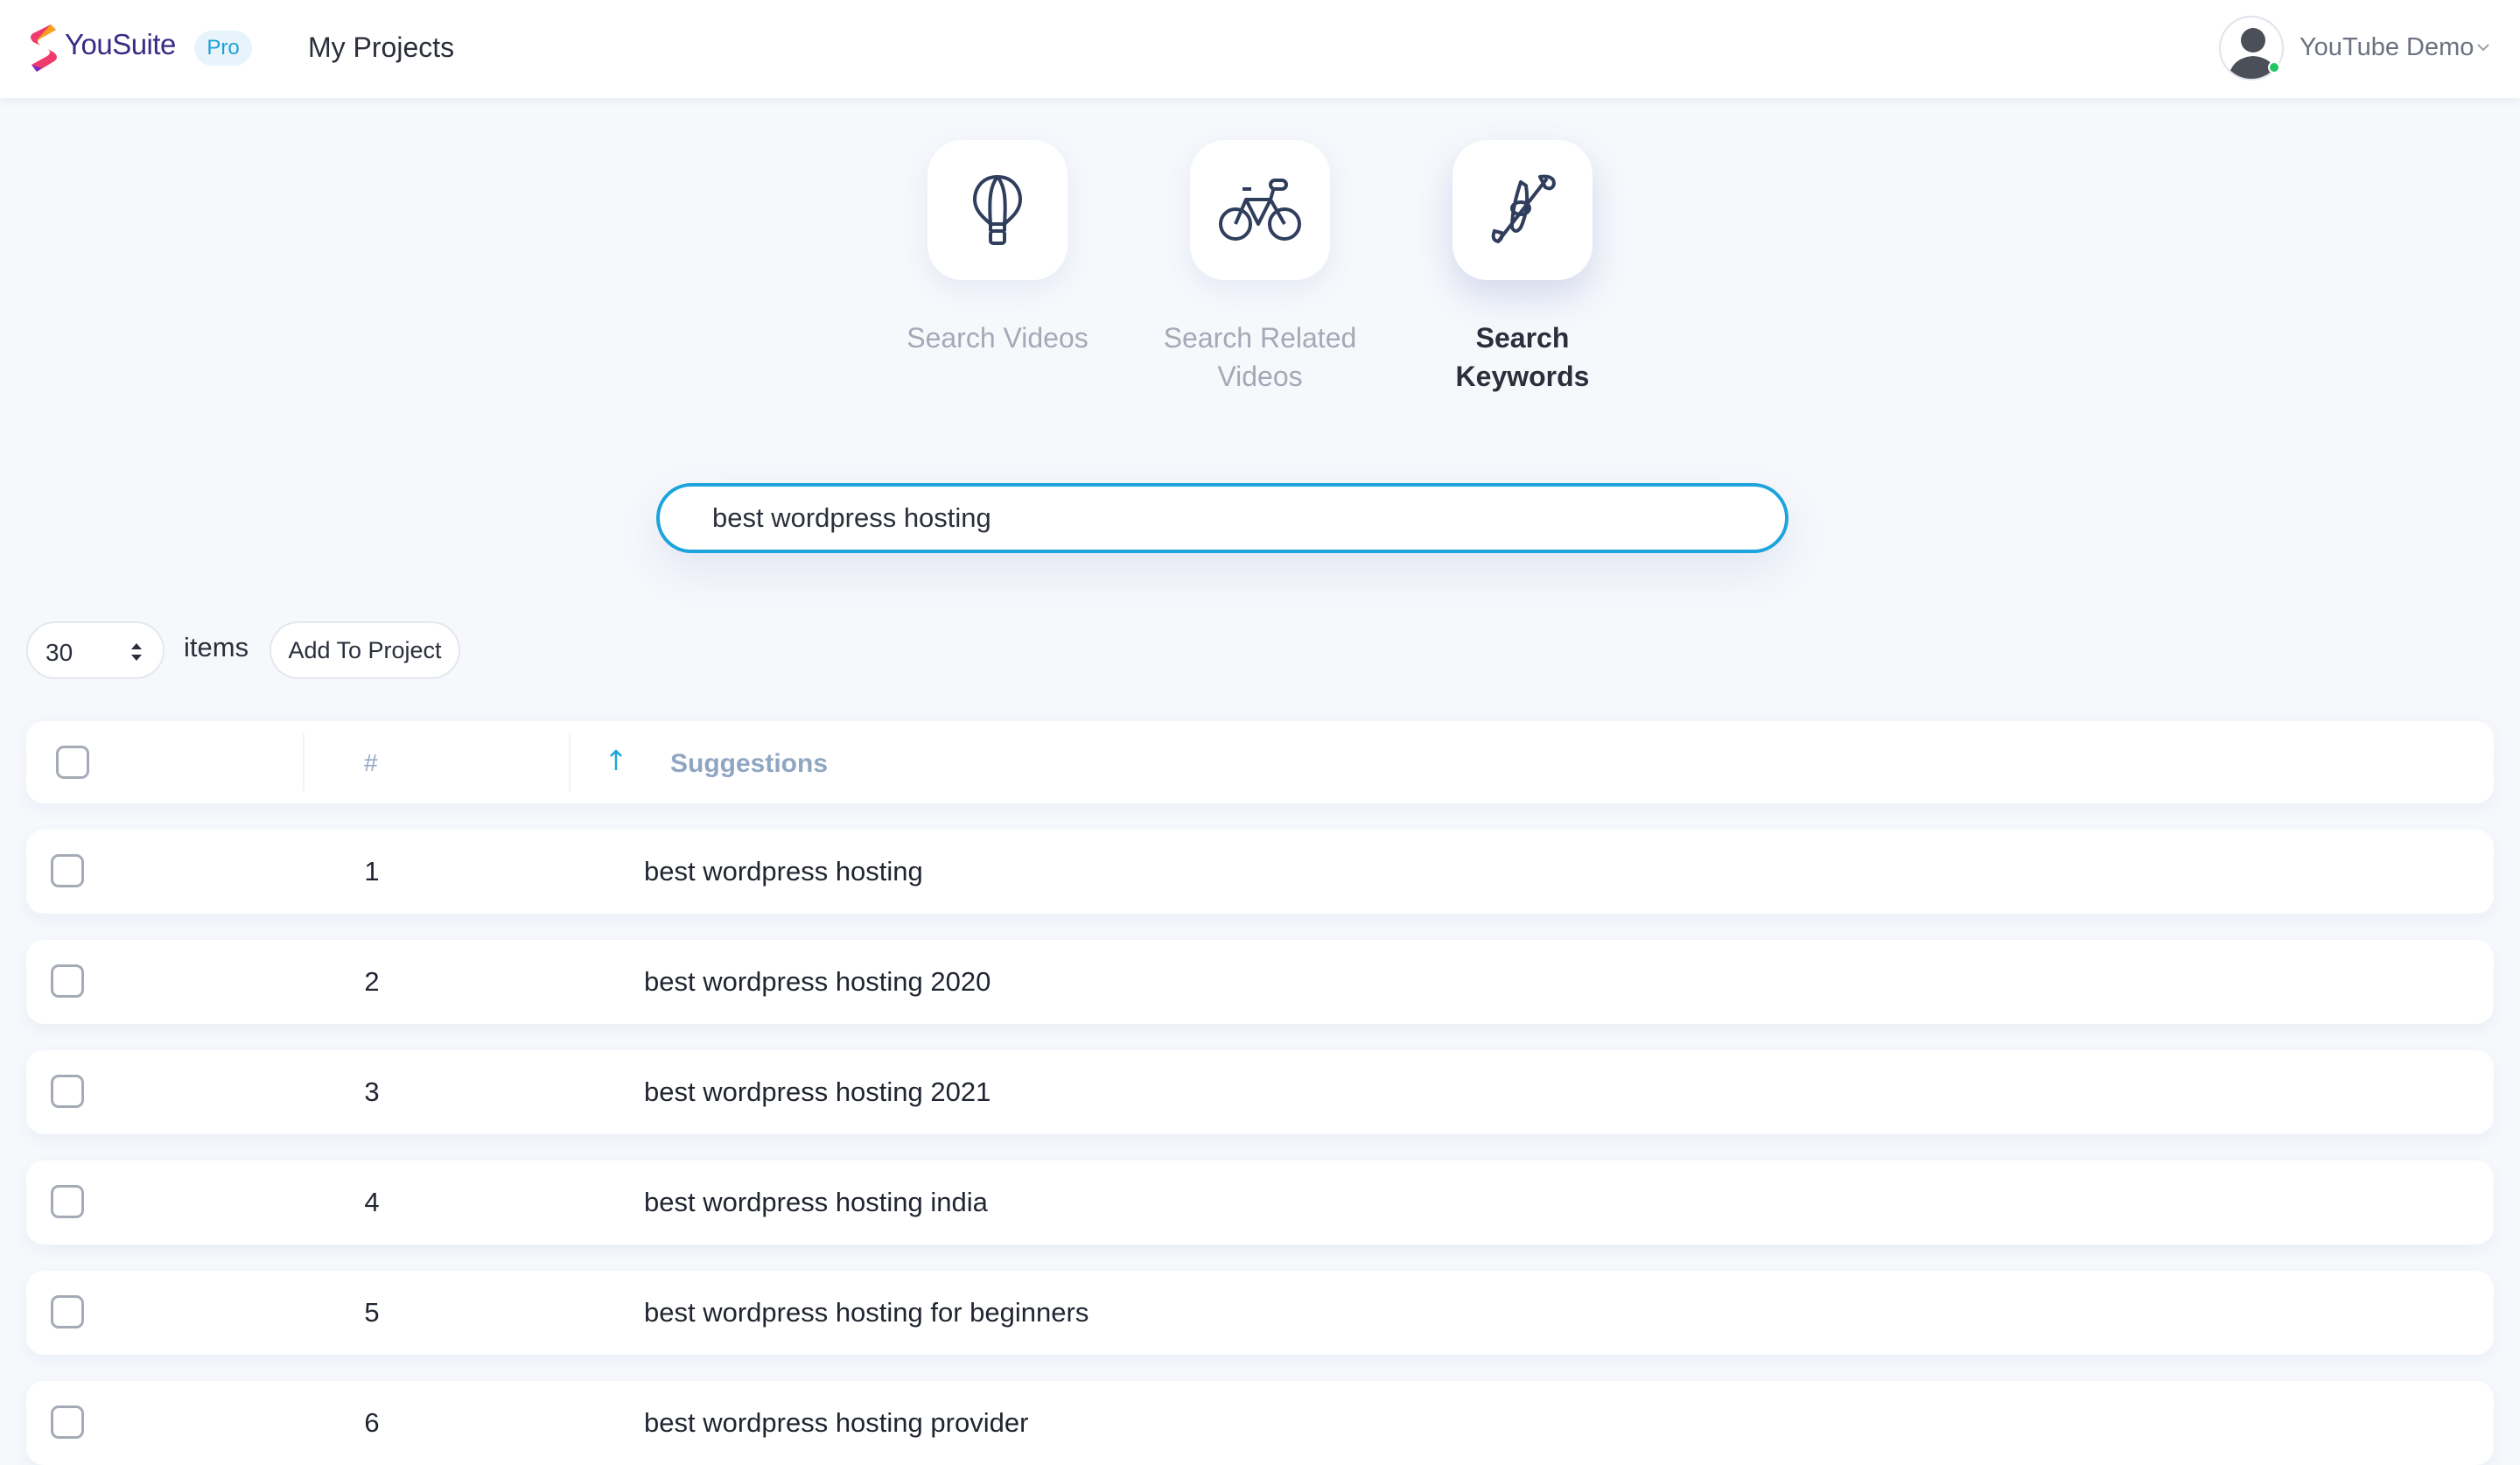 This screenshot has width=2520, height=1465. Describe the element at coordinates (1260, 376) in the screenshot. I see `mode-label-line: Videos` at that location.